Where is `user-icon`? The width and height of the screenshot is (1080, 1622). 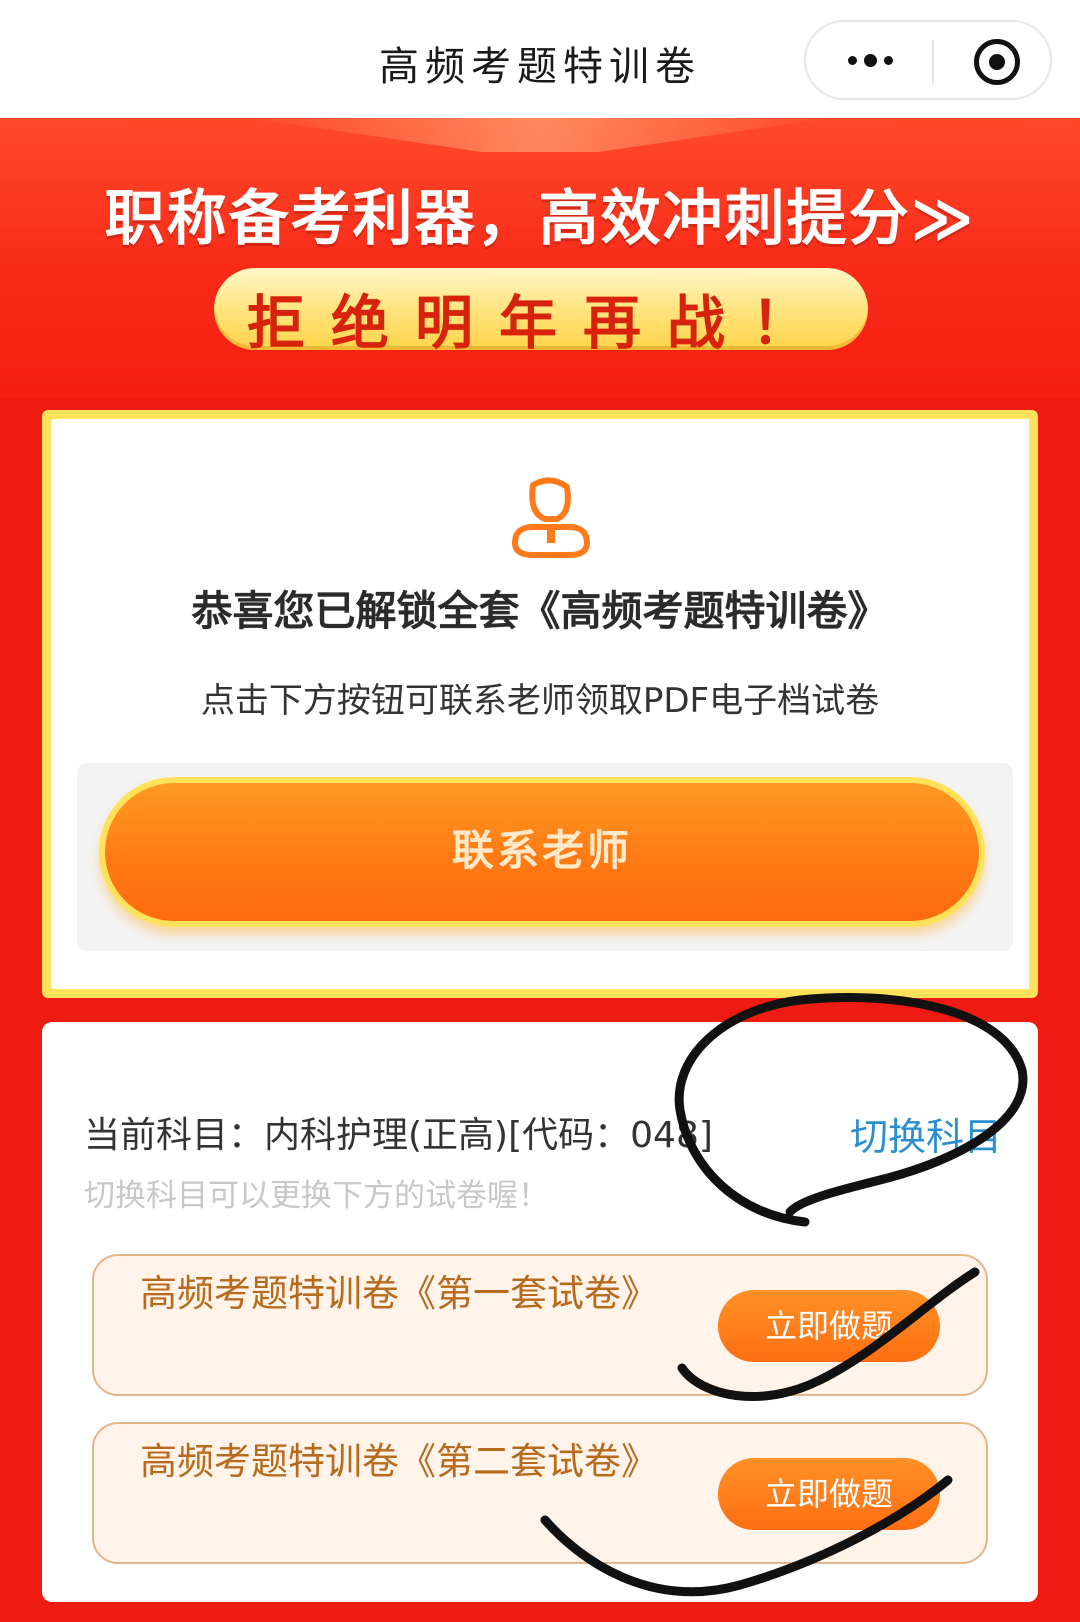
user-icon is located at coordinates (551, 517).